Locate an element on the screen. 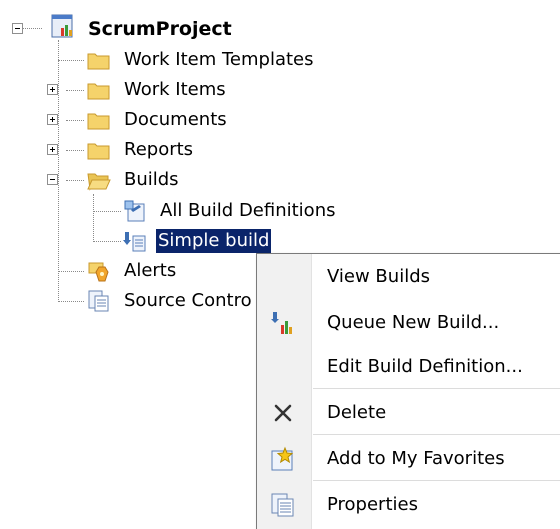 This screenshot has height=529, width=560. delete-x-icon is located at coordinates (283, 413).